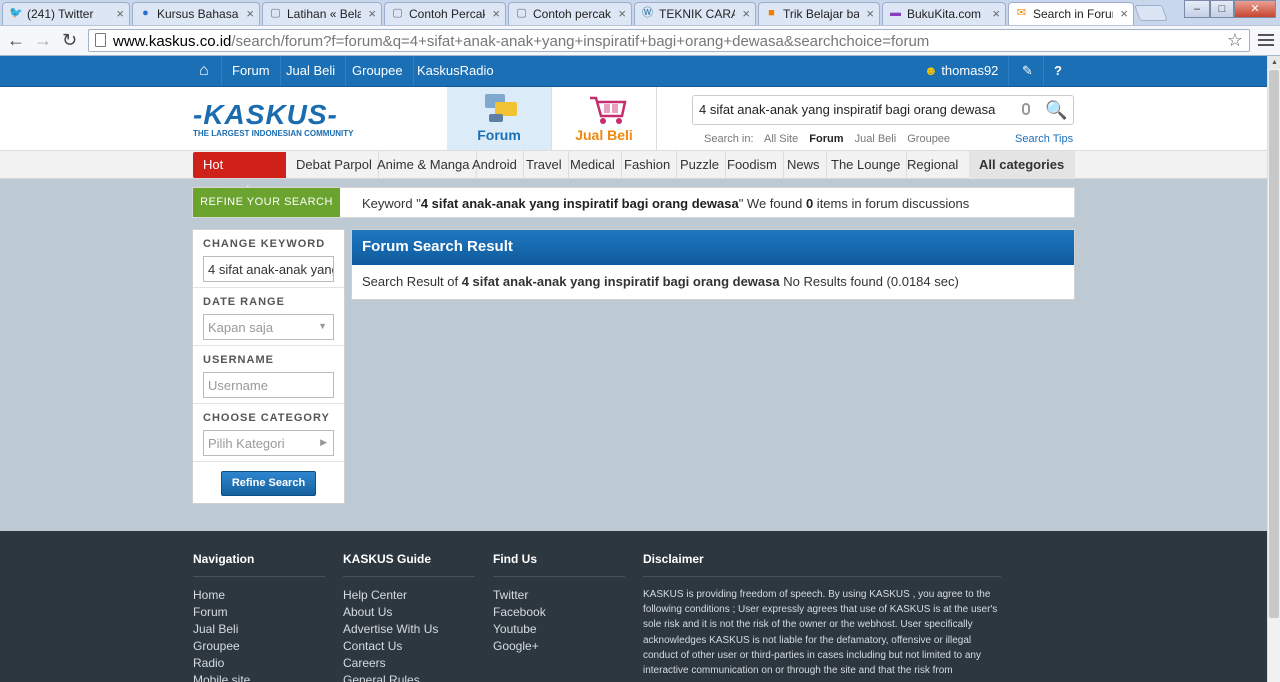  I want to click on tab-kursus: ● Kursus Bahasa ×, so click(196, 13).